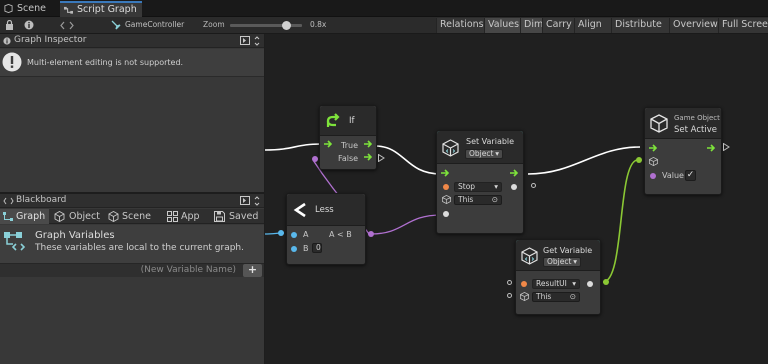 The image size is (768, 364). What do you see at coordinates (59, 216) in the screenshot?
I see `cube-icon` at bounding box center [59, 216].